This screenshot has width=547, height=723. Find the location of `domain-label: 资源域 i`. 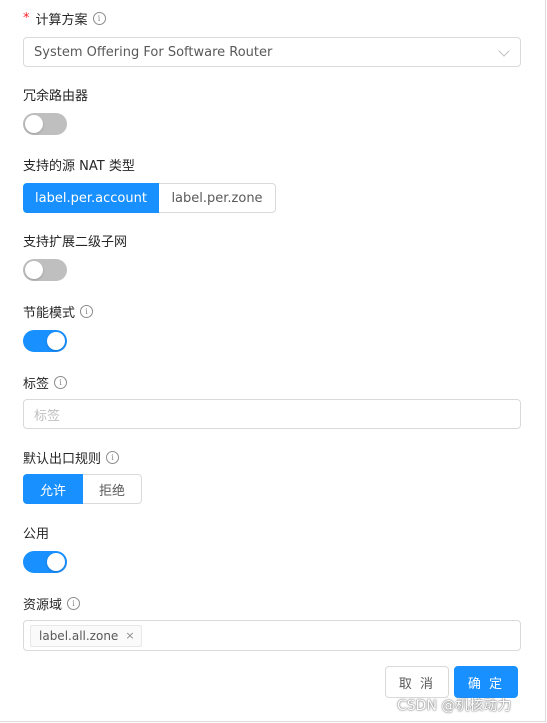

domain-label: 资源域 i is located at coordinates (52, 603).